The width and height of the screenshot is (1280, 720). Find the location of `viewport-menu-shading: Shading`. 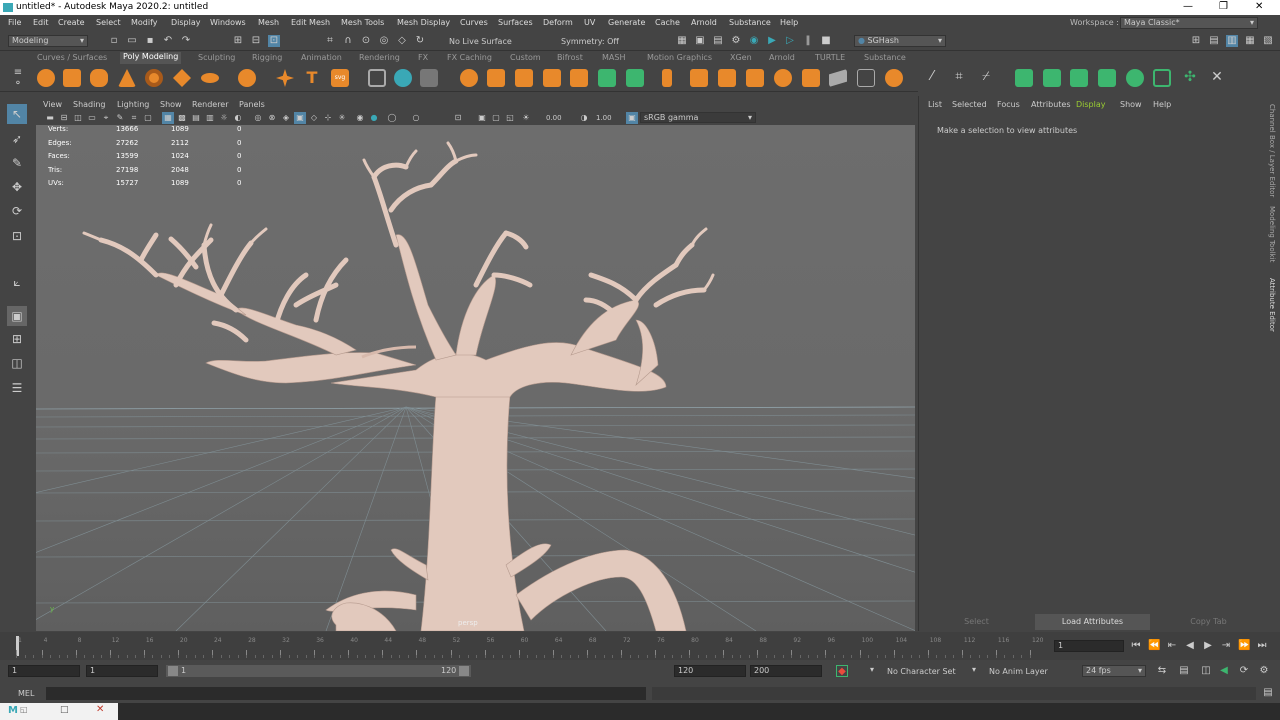

viewport-menu-shading: Shading is located at coordinates (89, 104).